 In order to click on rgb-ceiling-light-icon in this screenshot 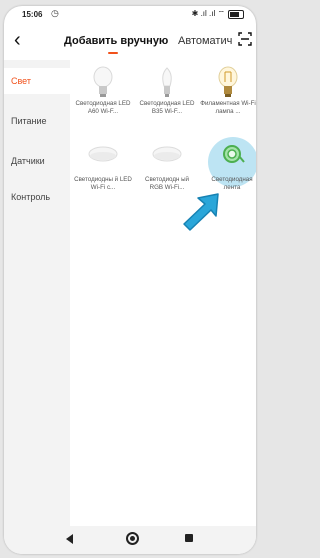, I will do `click(167, 154)`.